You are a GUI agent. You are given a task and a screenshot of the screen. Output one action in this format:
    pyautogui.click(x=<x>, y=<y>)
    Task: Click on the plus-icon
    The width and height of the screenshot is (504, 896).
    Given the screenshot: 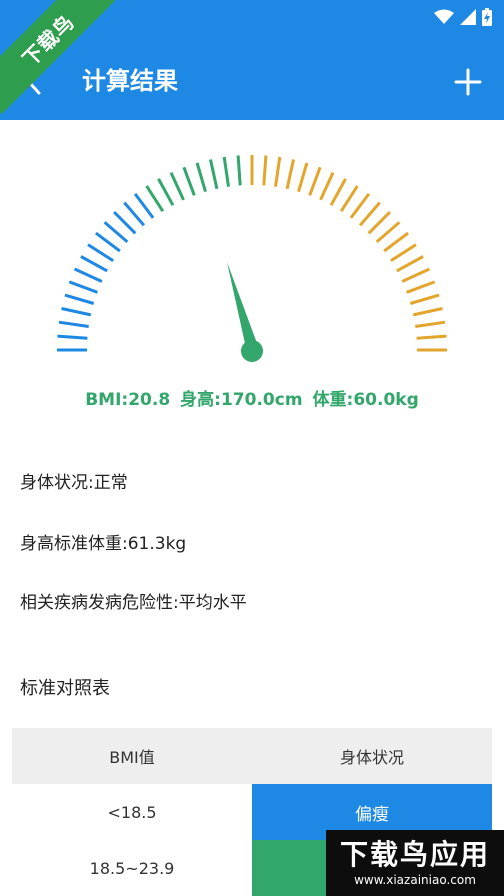 What is the action you would take?
    pyautogui.click(x=468, y=82)
    